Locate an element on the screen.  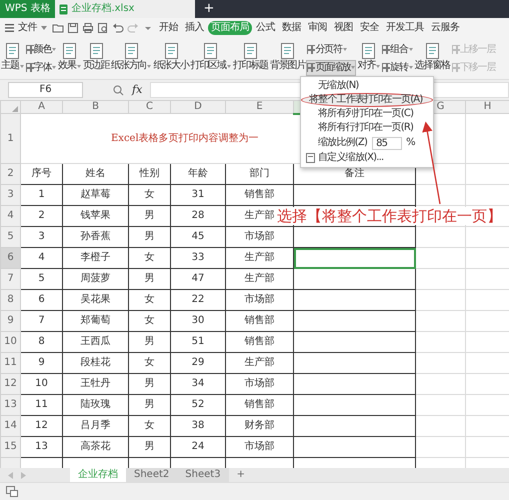
table-cell: 30 is located at coordinates (198, 321).